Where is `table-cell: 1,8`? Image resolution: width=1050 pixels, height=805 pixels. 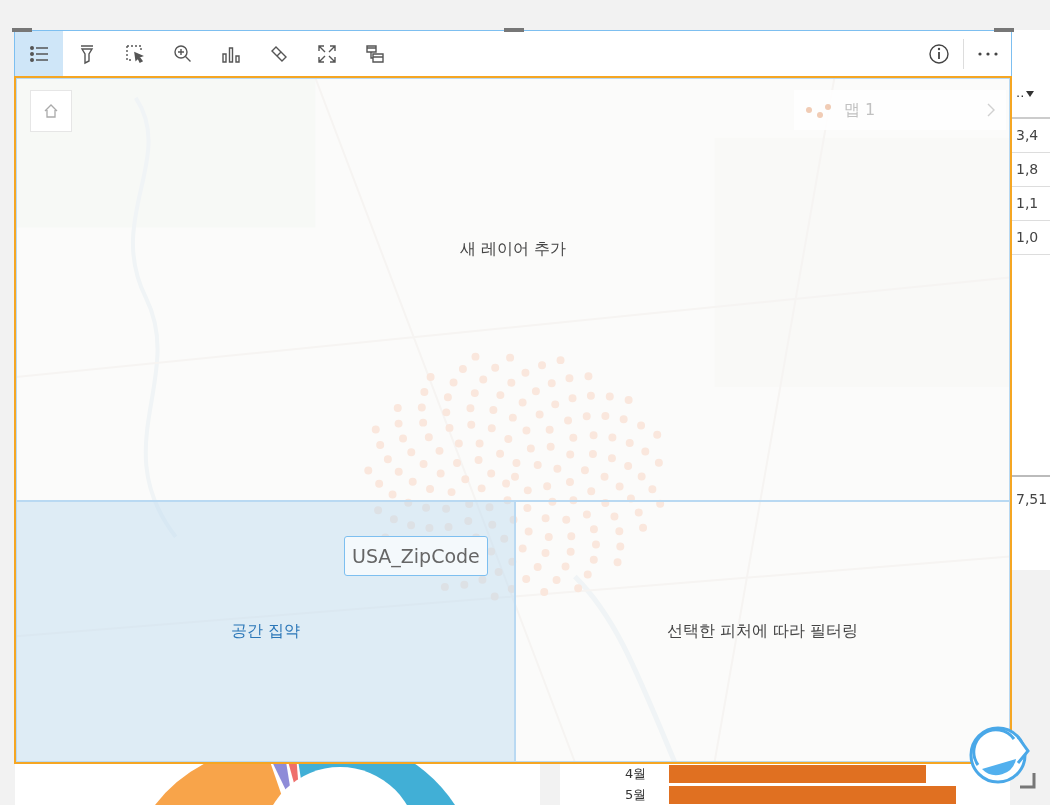
table-cell: 1,8 is located at coordinates (1031, 170).